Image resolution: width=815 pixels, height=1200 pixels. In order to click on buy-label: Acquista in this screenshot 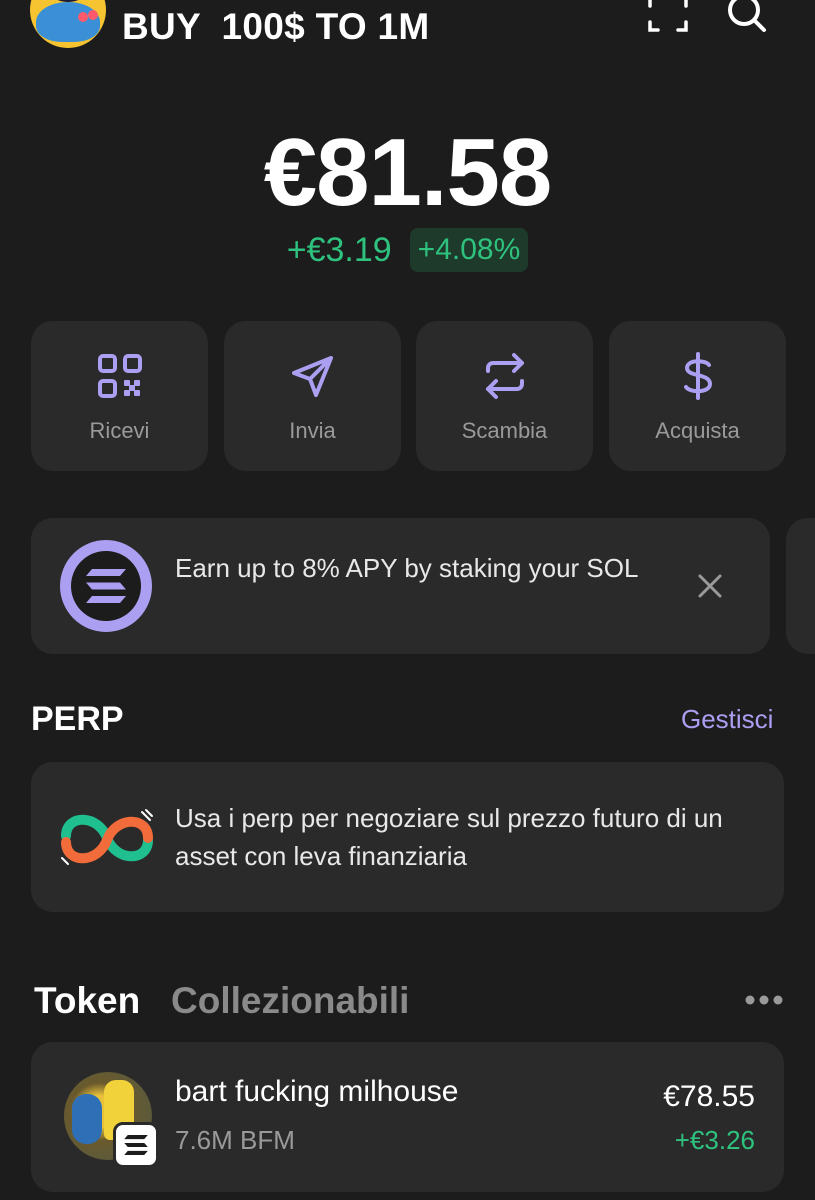, I will do `click(697, 430)`.